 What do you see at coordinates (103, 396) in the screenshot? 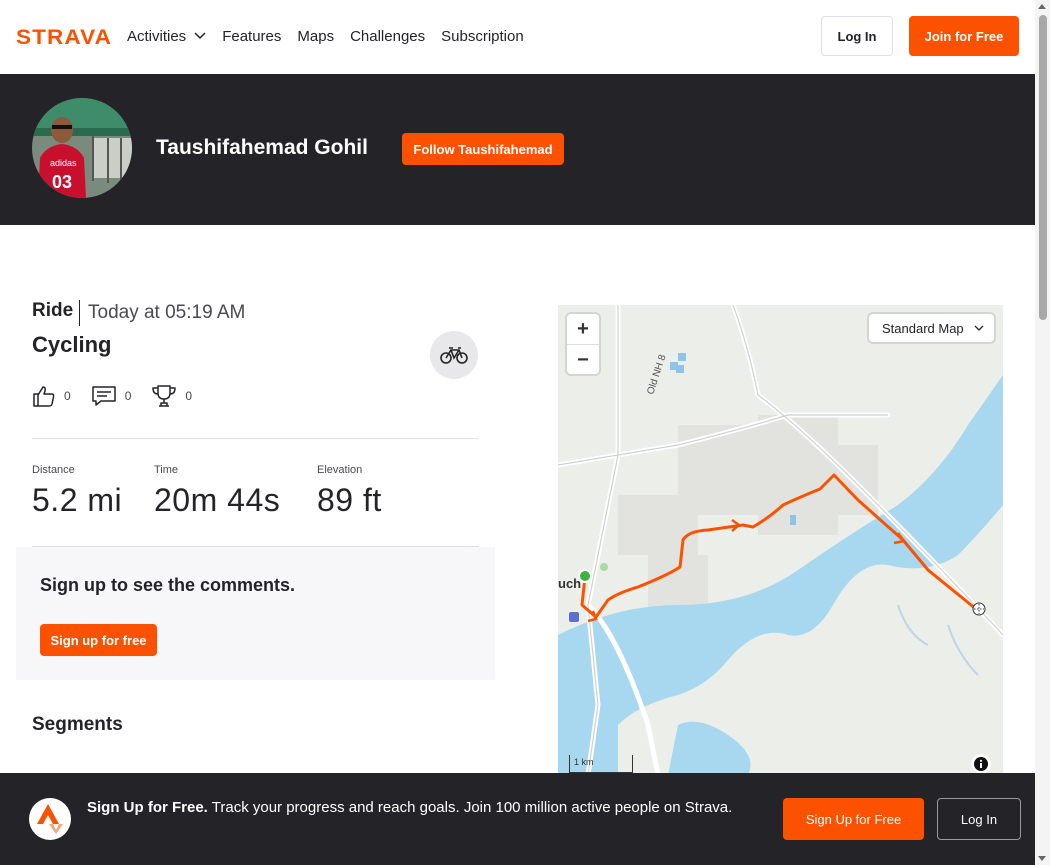
I see `comment-icon` at bounding box center [103, 396].